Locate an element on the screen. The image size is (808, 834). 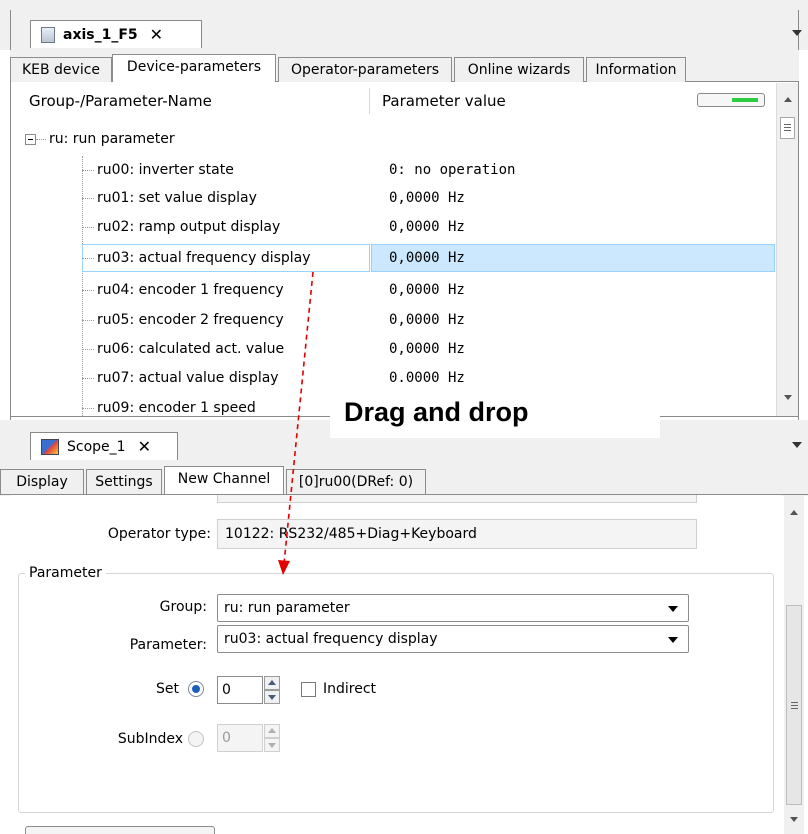
tree-row: ru06: calculated act. value 0,0000 Hz is located at coordinates (393, 349).